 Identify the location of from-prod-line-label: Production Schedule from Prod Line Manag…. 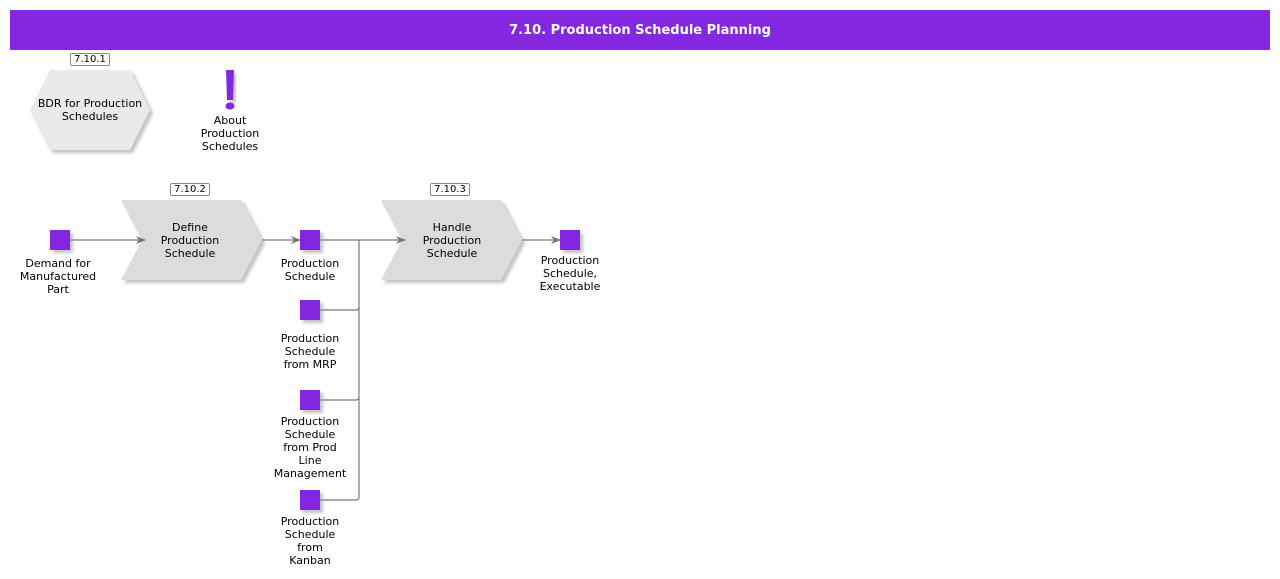
(310, 447).